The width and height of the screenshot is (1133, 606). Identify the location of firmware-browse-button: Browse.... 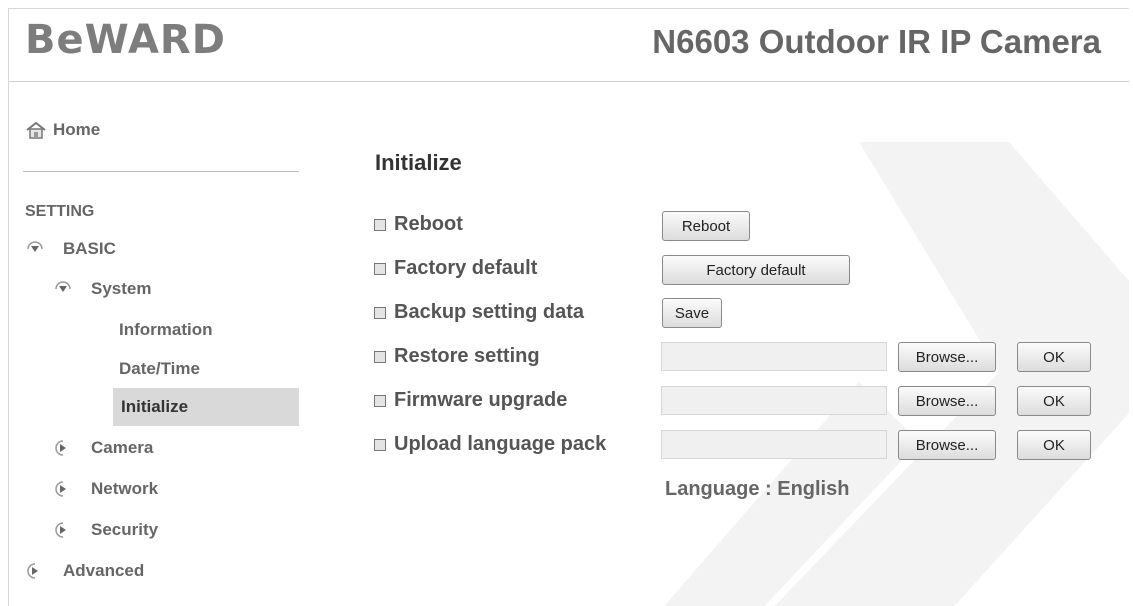
(947, 401).